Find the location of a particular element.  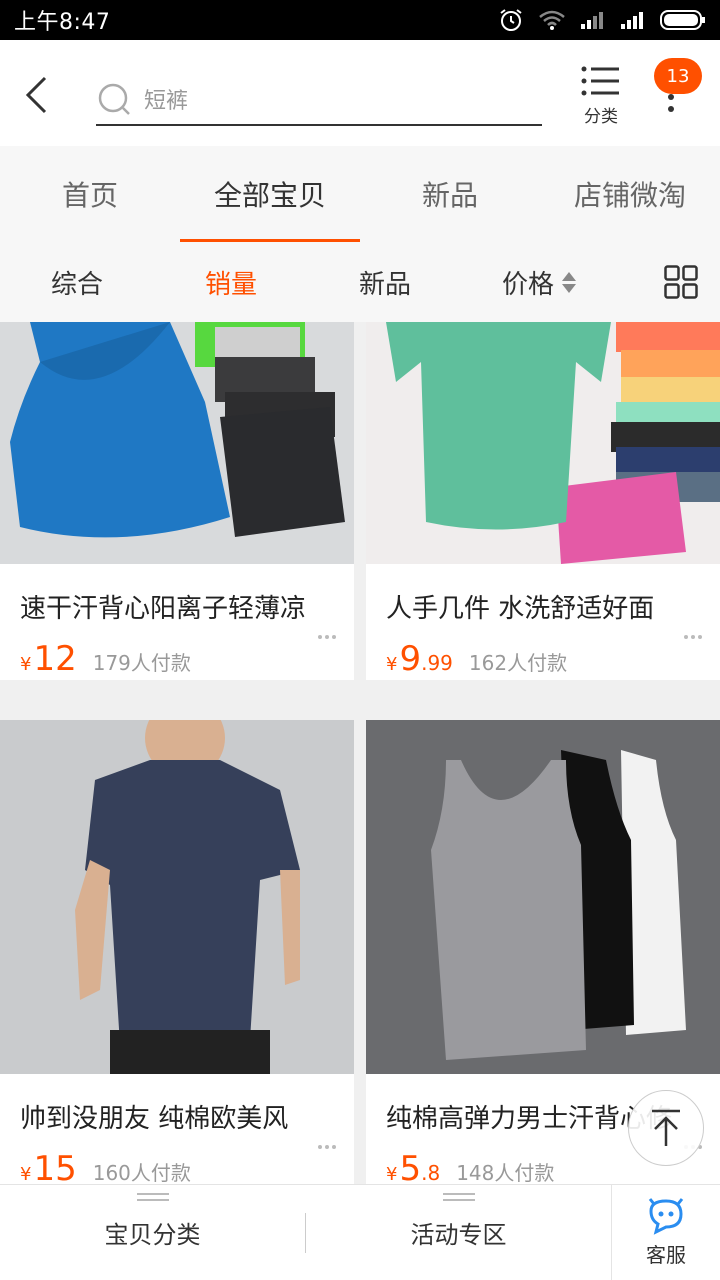

more-dots-icon is located at coordinates (672, 106).